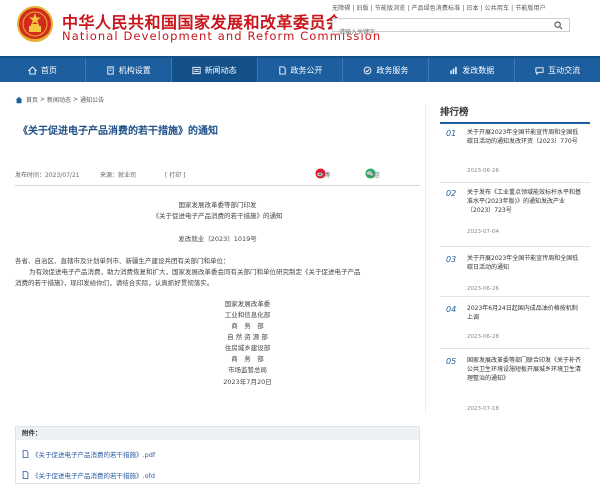 The width and height of the screenshot is (600, 484). Describe the element at coordinates (92, 99) in the screenshot. I see `breadcrumb-notices: 通知公告` at that location.